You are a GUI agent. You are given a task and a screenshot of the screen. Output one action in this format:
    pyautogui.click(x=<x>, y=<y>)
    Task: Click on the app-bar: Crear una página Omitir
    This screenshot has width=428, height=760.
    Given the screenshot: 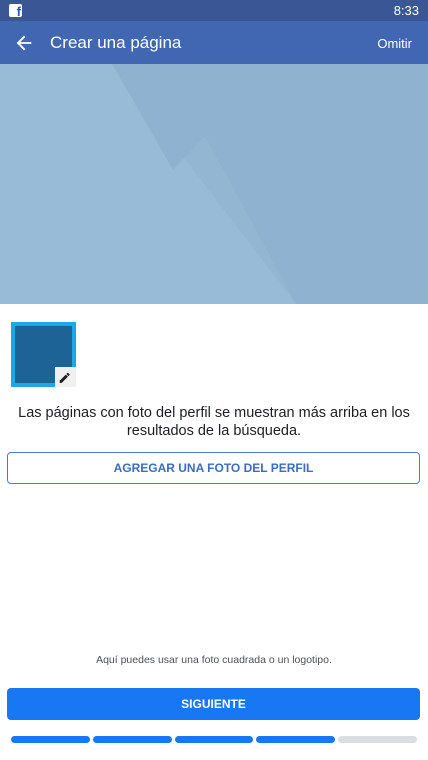 What is the action you would take?
    pyautogui.click(x=214, y=42)
    